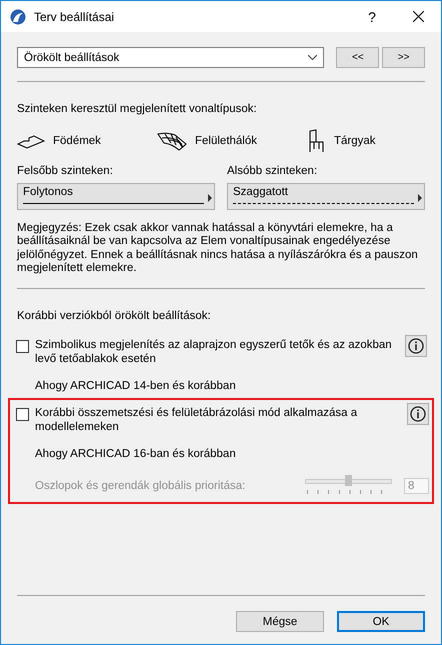 The width and height of the screenshot is (442, 645). I want to click on field-label: Alsóbb szinteken:, so click(272, 171).